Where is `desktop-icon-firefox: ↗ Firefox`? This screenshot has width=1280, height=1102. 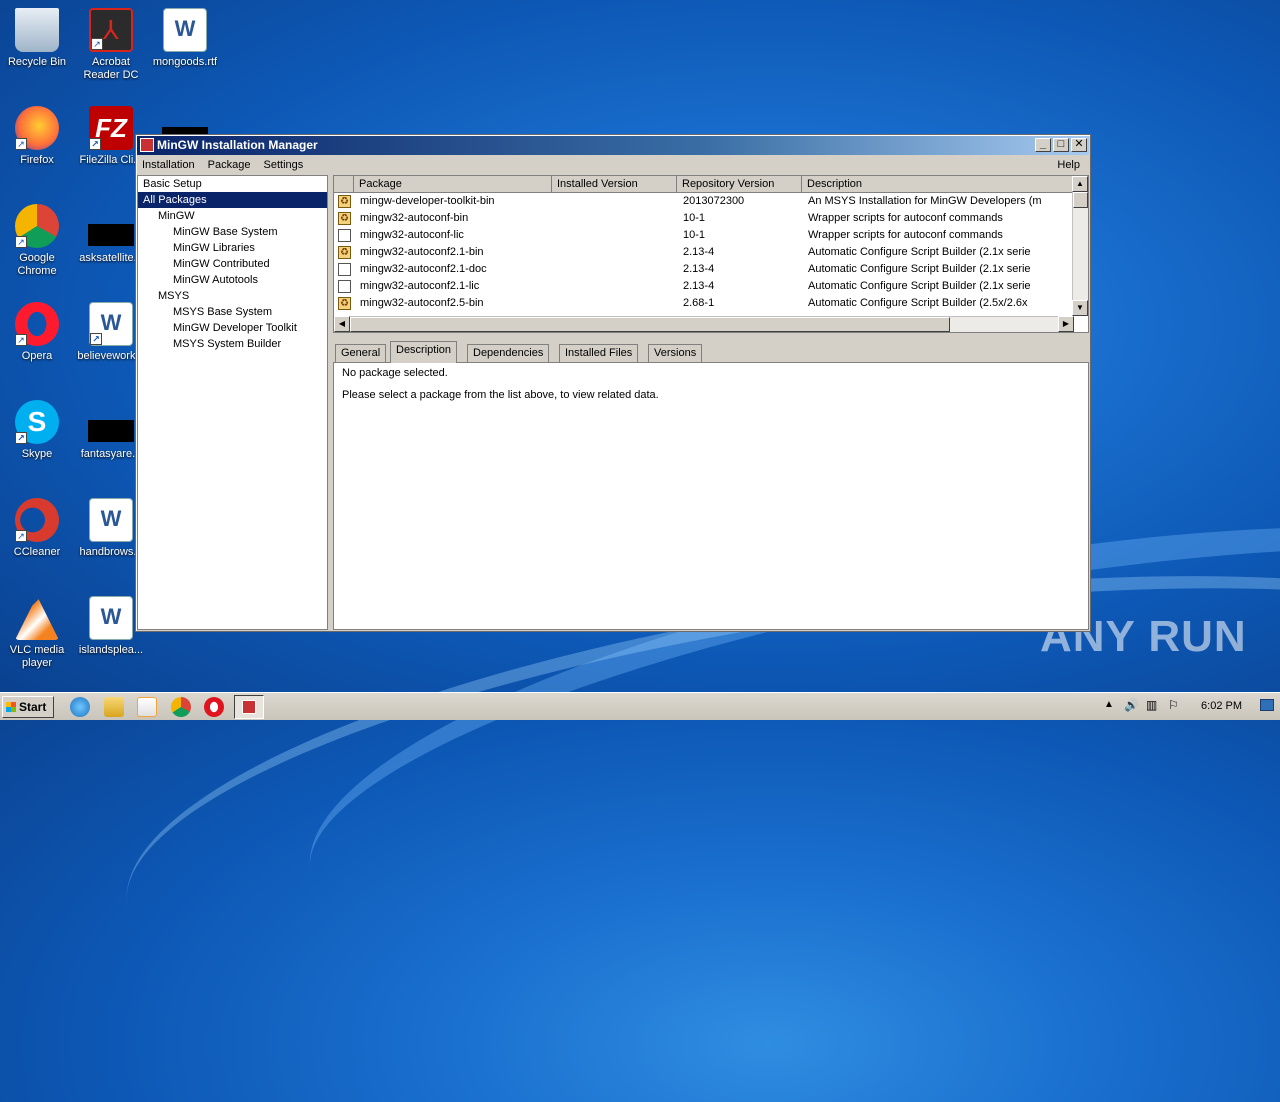
desktop-icon-firefox: ↗ Firefox is located at coordinates (37, 133).